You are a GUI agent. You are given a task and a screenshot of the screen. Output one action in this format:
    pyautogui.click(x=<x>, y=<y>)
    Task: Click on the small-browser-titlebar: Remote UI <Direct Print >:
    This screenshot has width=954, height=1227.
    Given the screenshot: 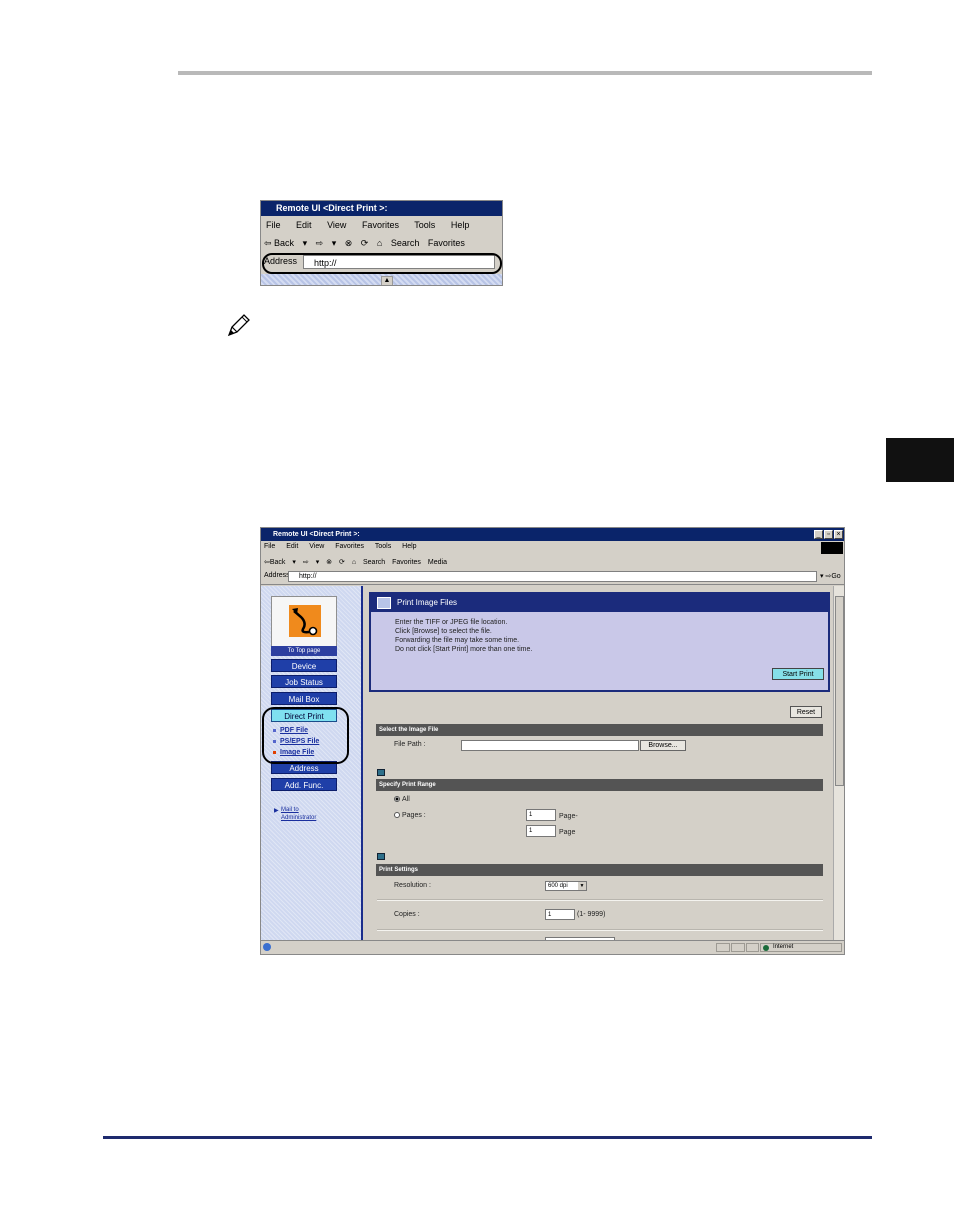 What is the action you would take?
    pyautogui.click(x=381, y=208)
    